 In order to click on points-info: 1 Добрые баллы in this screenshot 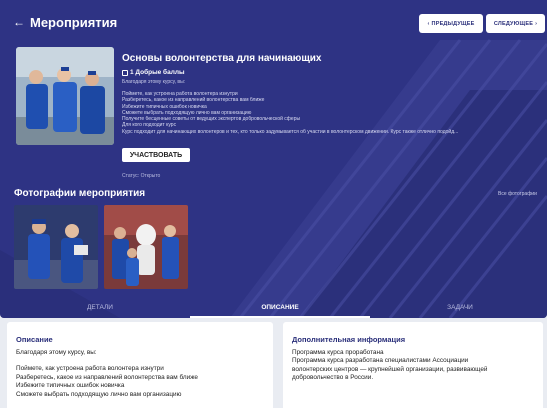, I will do `click(153, 72)`.